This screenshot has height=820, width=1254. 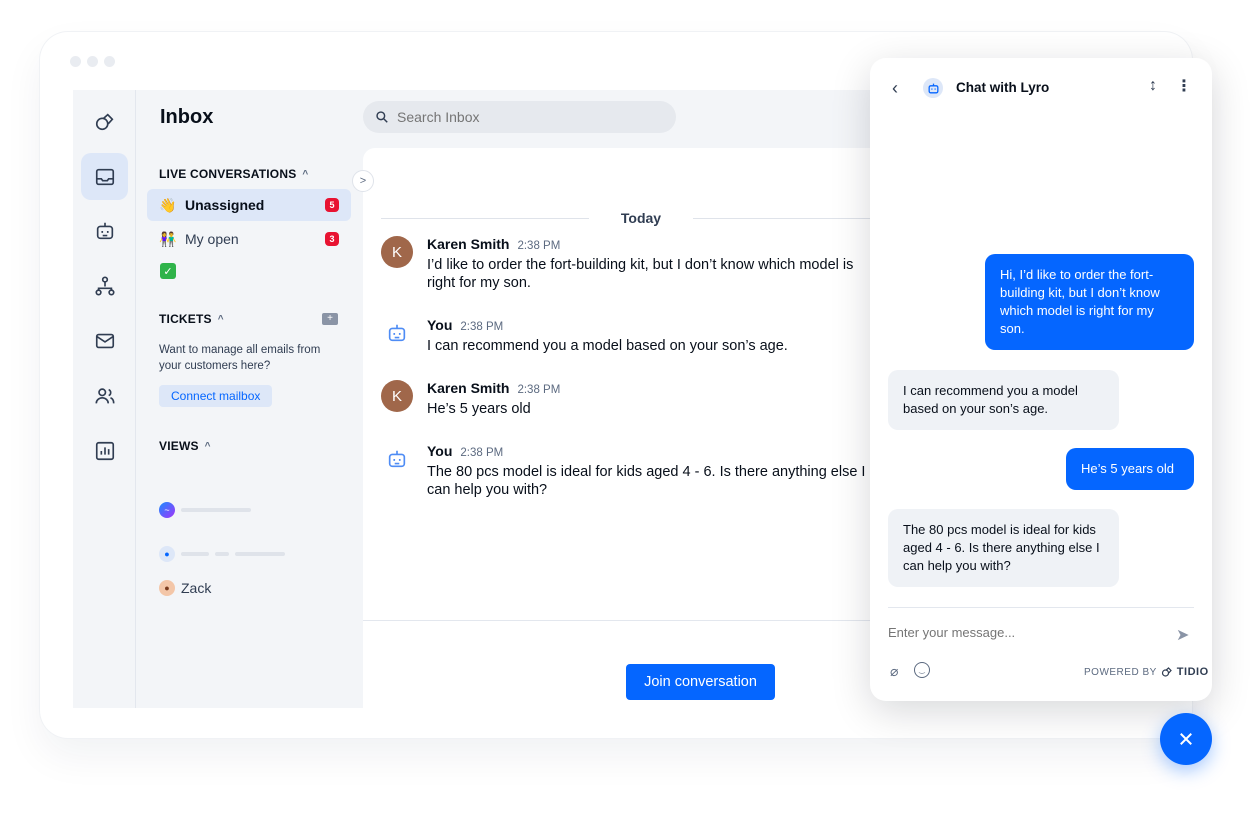 I want to click on mail-icon, so click(x=104, y=340).